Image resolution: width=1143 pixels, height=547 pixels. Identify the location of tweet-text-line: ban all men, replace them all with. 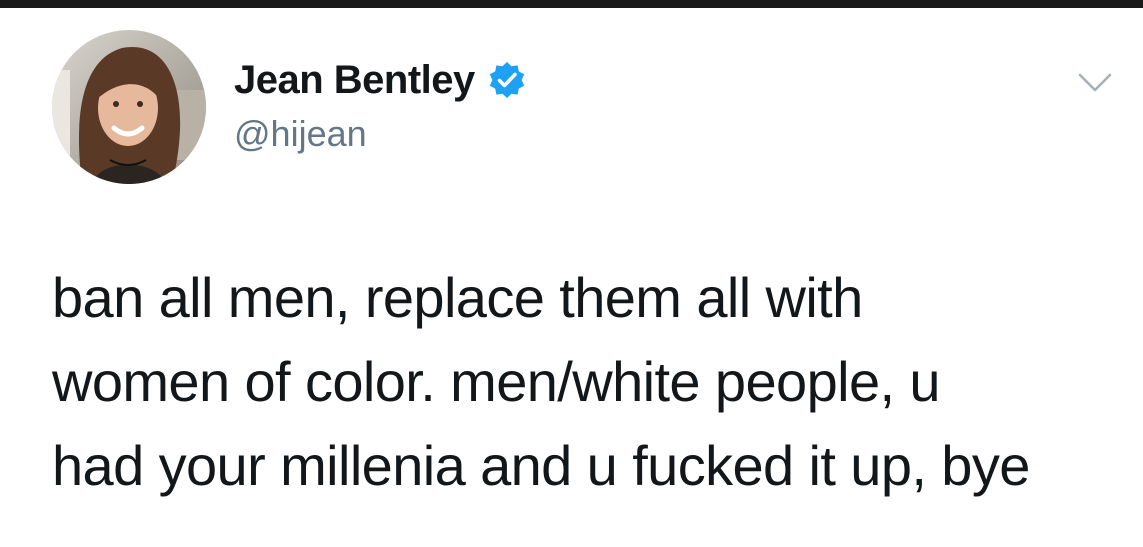
(457, 297).